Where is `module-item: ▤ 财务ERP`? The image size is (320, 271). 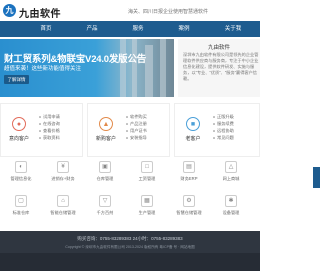
module-item: ▤ 财务ERP is located at coordinates (189, 175).